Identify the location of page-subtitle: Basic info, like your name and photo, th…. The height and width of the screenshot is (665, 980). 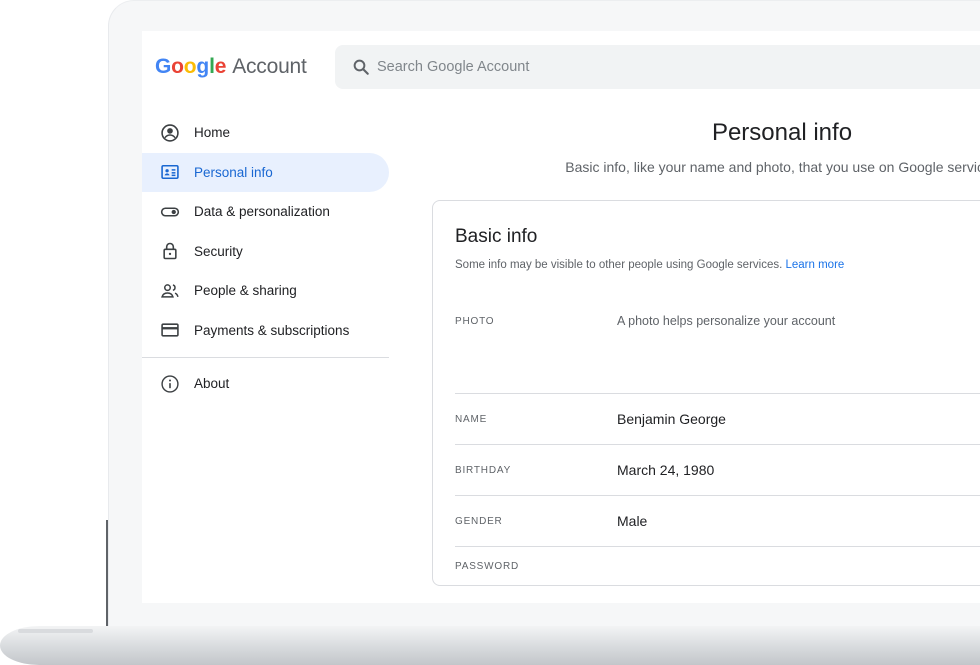
(772, 167).